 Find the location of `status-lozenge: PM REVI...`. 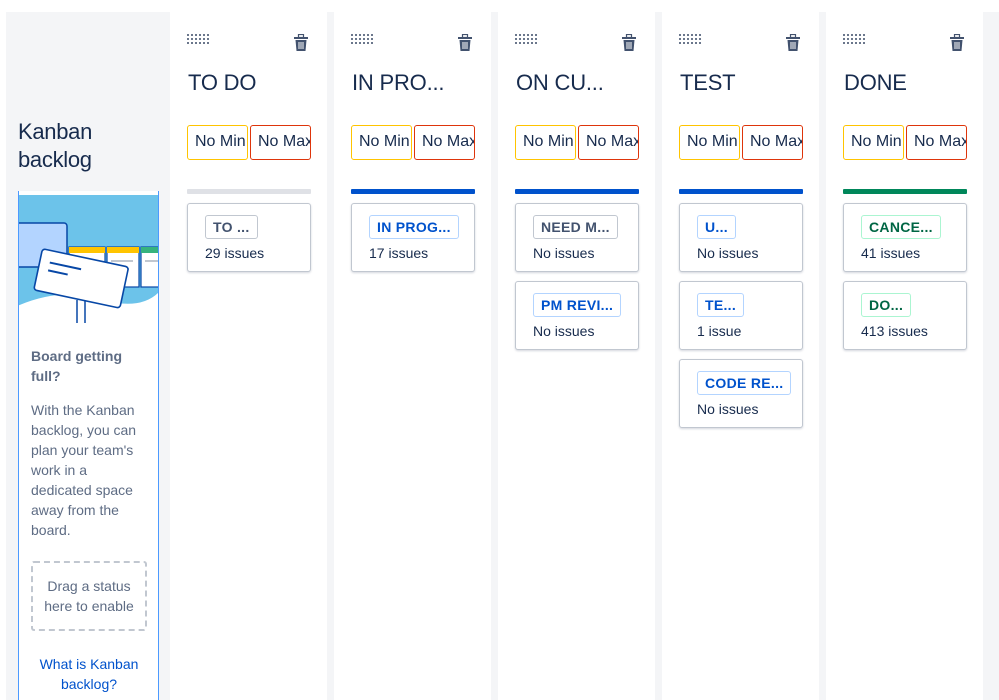

status-lozenge: PM REVI... is located at coordinates (577, 305).